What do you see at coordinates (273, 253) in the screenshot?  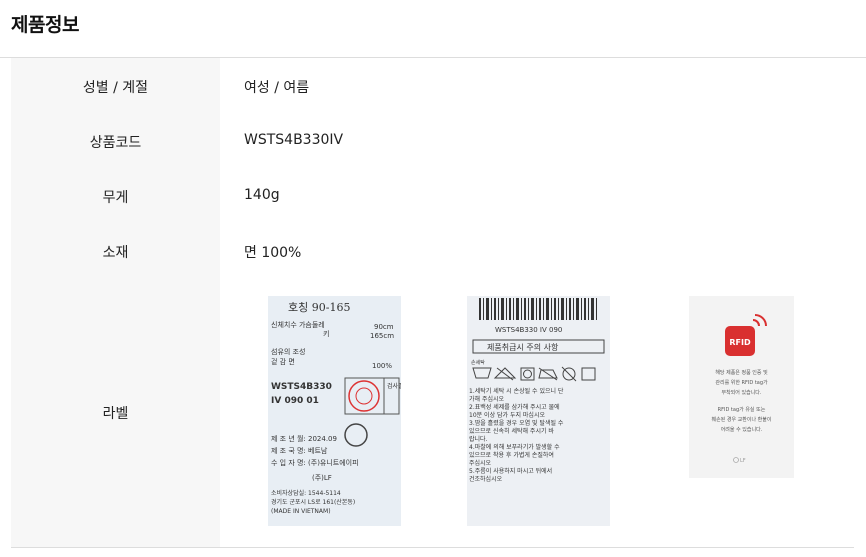 I see `row-value-material: 면 100%` at bounding box center [273, 253].